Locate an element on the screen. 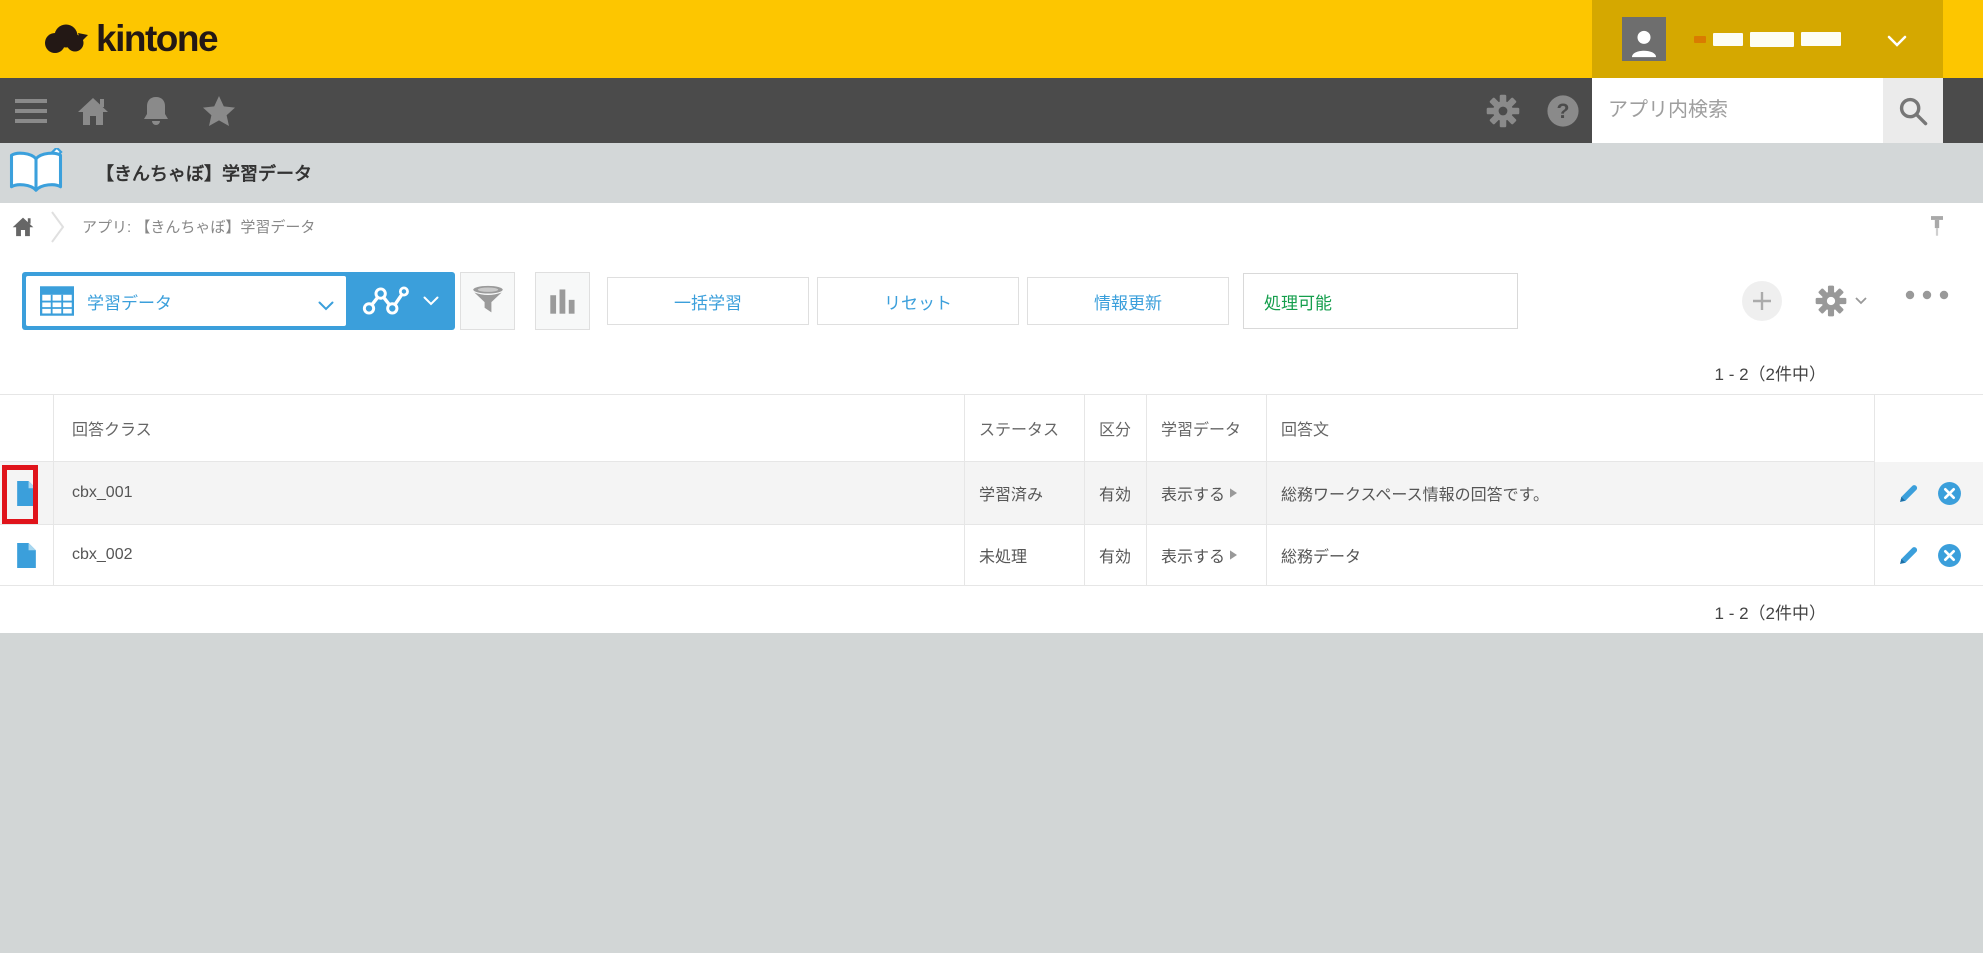 The width and height of the screenshot is (1983, 953). app-search-box is located at coordinates (1737, 110).